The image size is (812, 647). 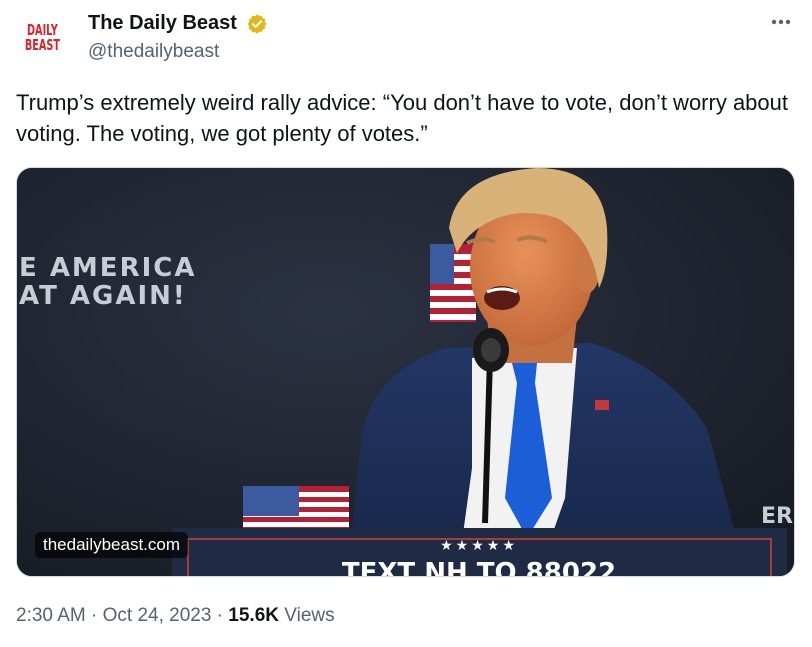 What do you see at coordinates (479, 567) in the screenshot?
I see `podium-text: TEXT NH TO 88022` at bounding box center [479, 567].